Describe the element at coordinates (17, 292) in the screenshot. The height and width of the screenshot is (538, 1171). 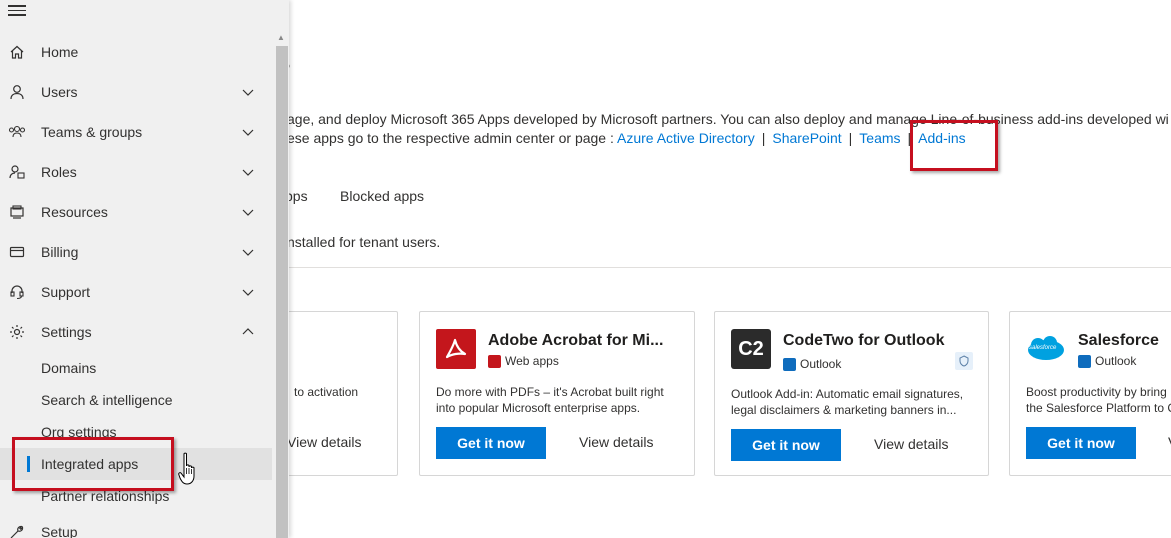
I see `headset-icon` at that location.